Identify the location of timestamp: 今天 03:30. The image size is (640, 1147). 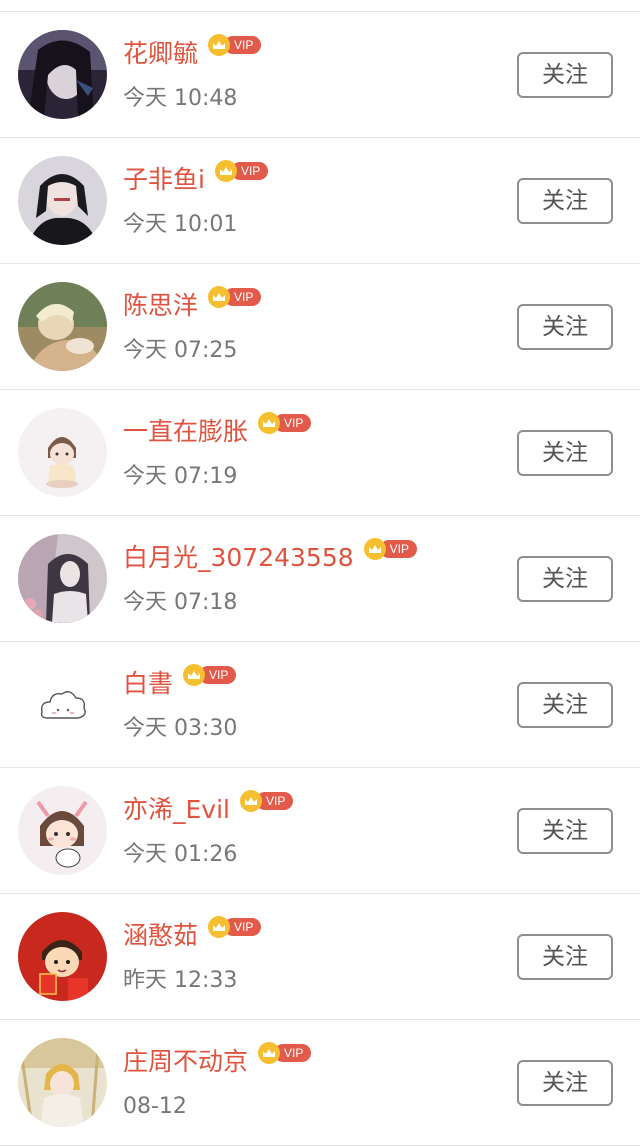
(180, 728).